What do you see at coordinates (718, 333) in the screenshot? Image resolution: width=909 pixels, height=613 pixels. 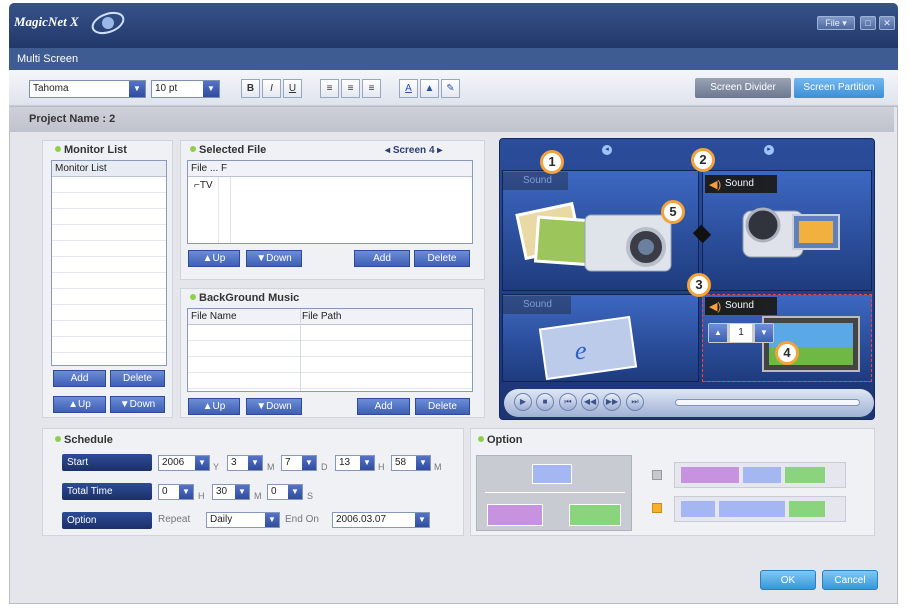 I see `spin-up-icon: ▲` at bounding box center [718, 333].